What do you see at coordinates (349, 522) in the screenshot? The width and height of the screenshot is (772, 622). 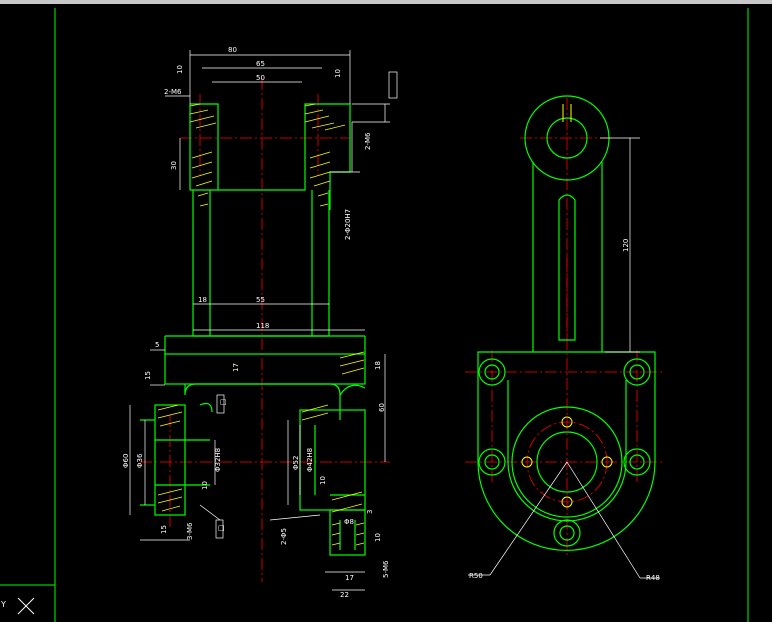 I see `dim-cb-dia: Φ8` at bounding box center [349, 522].